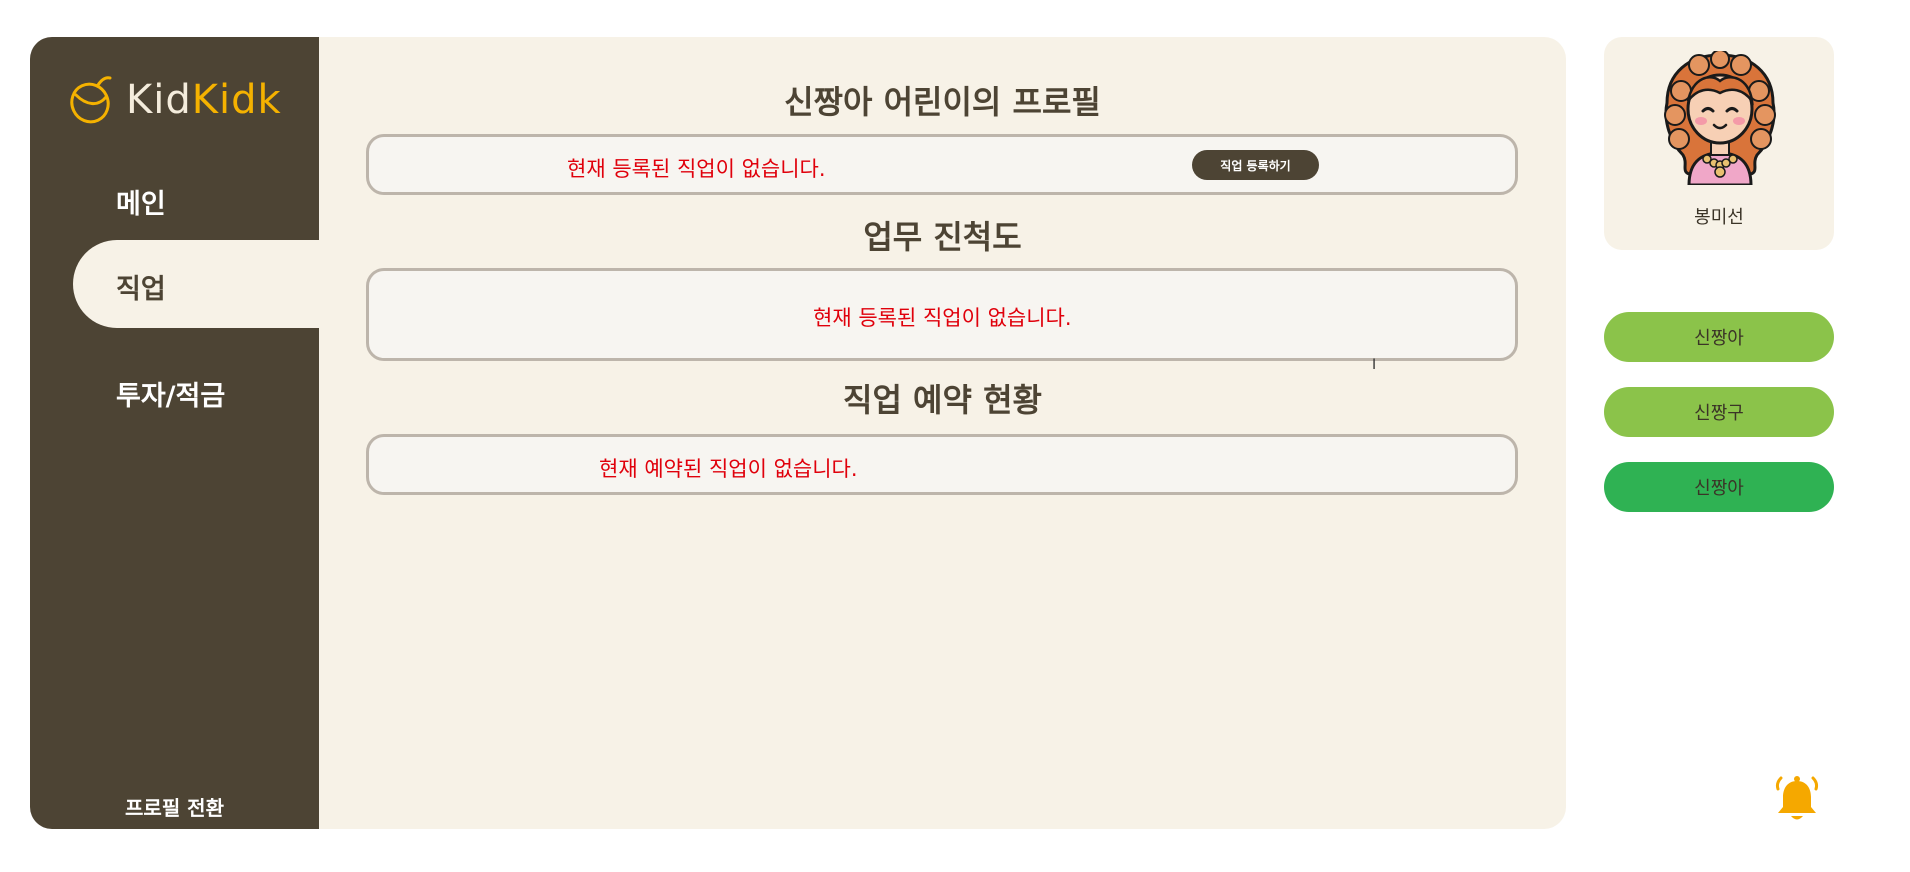 The width and height of the screenshot is (1910, 872). Describe the element at coordinates (174, 433) in the screenshot. I see `sidebar: KidKidk 메인 직업 투자/적금 프로필 전환` at that location.